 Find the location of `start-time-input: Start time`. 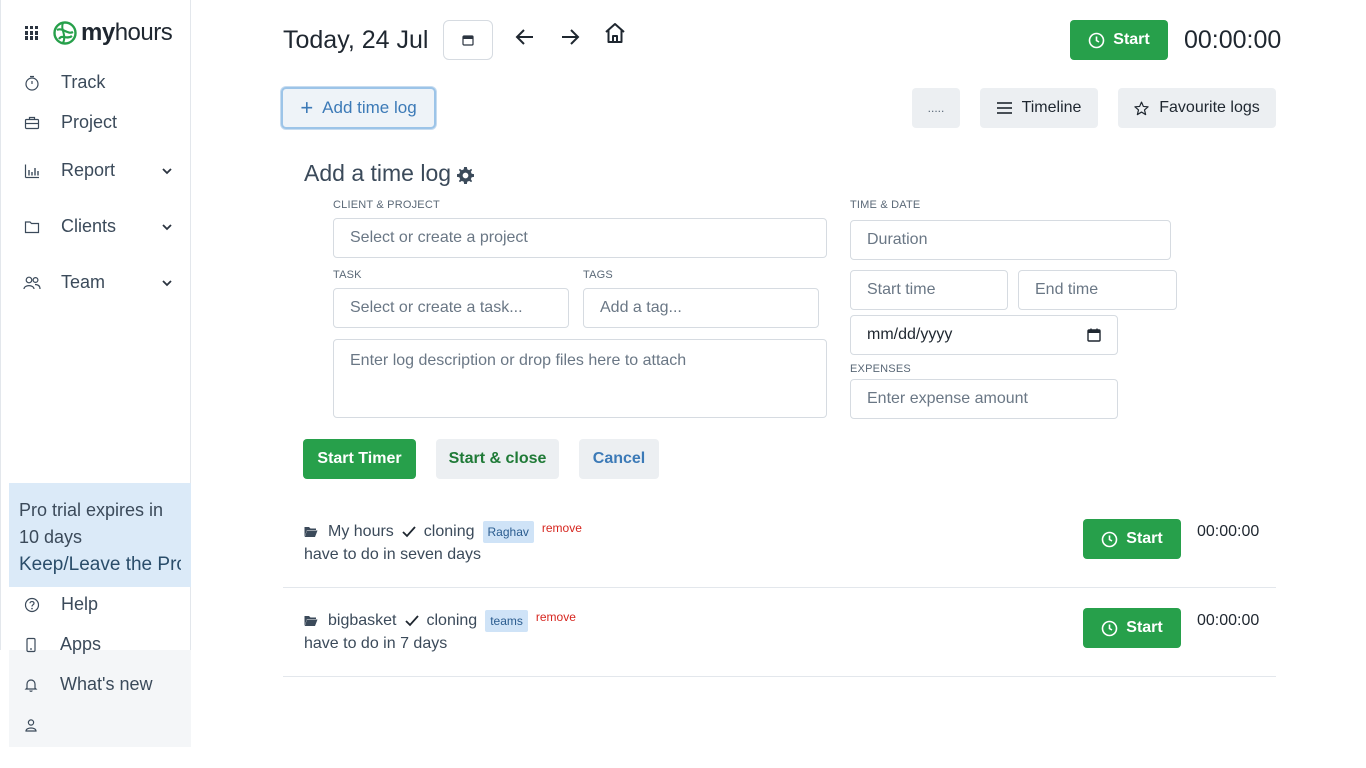

start-time-input: Start time is located at coordinates (929, 290).